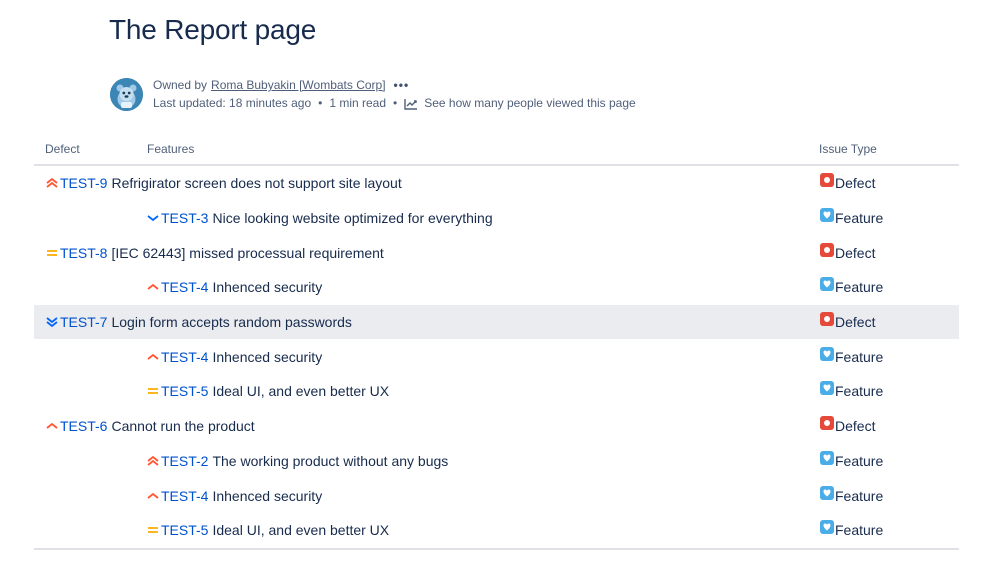 This screenshot has width=999, height=583. Describe the element at coordinates (83, 426) in the screenshot. I see `issue-key-link: TEST-6` at that location.